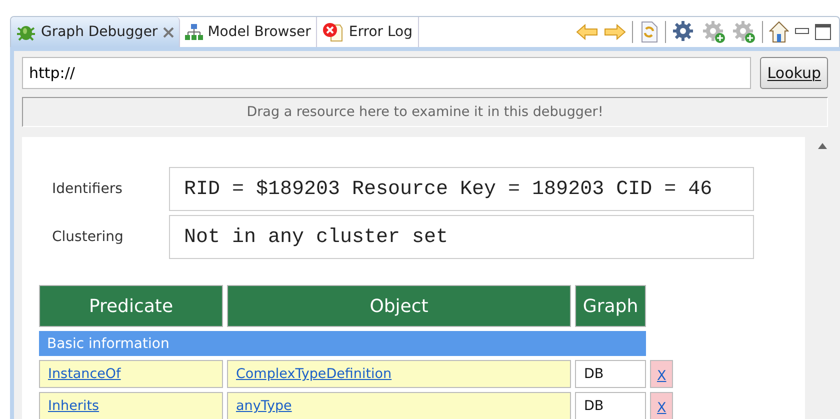 The width and height of the screenshot is (840, 419). I want to click on view-tab: Graph Debugger, so click(95, 32).